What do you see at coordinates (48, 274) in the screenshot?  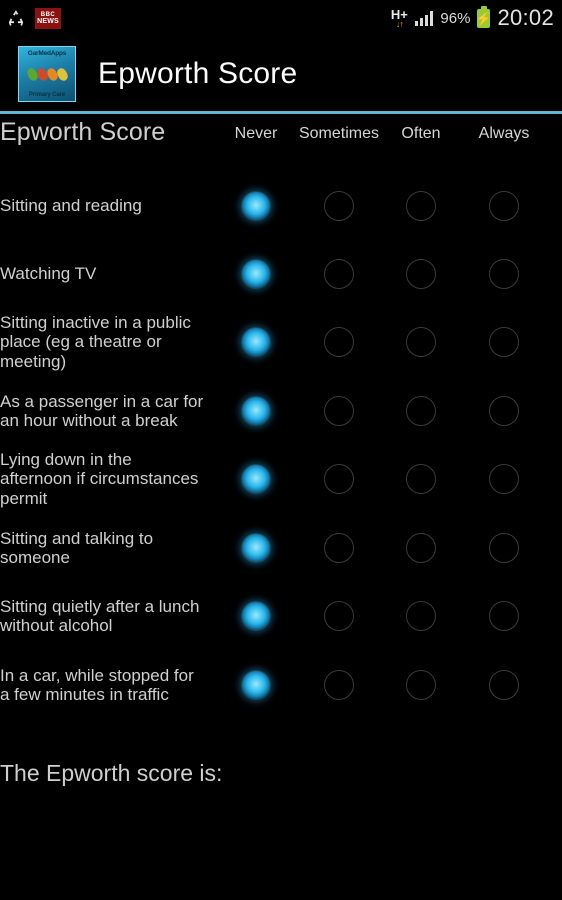 I see `question-label: Watching TV` at bounding box center [48, 274].